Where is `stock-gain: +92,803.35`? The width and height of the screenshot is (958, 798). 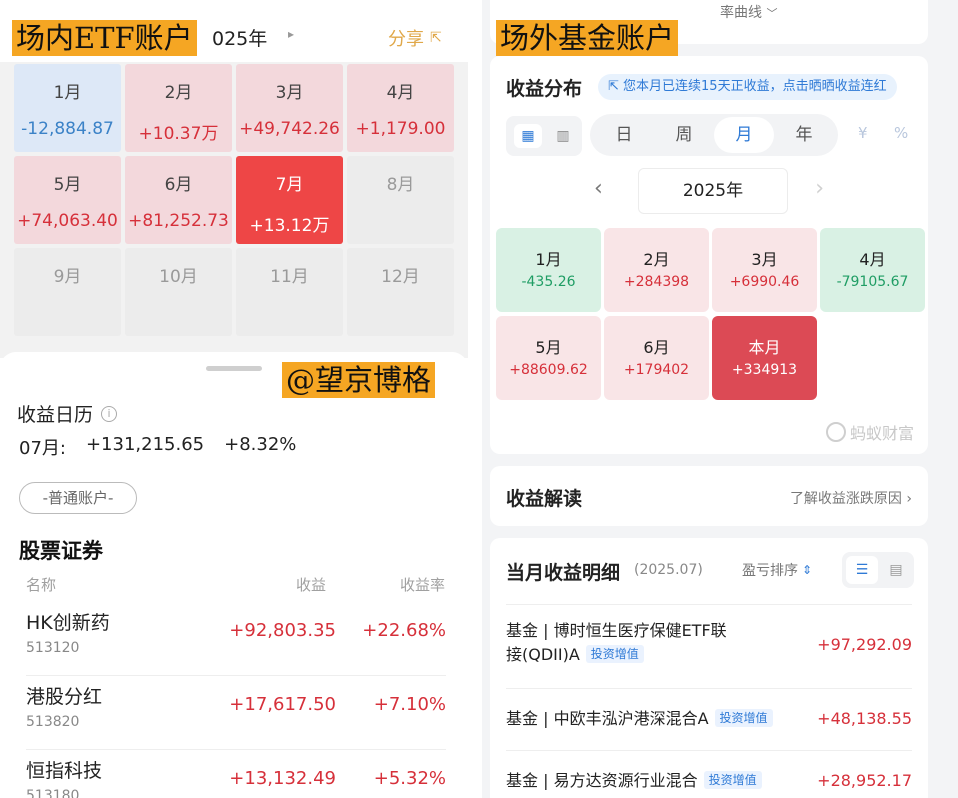
stock-gain: +92,803.35 is located at coordinates (282, 630).